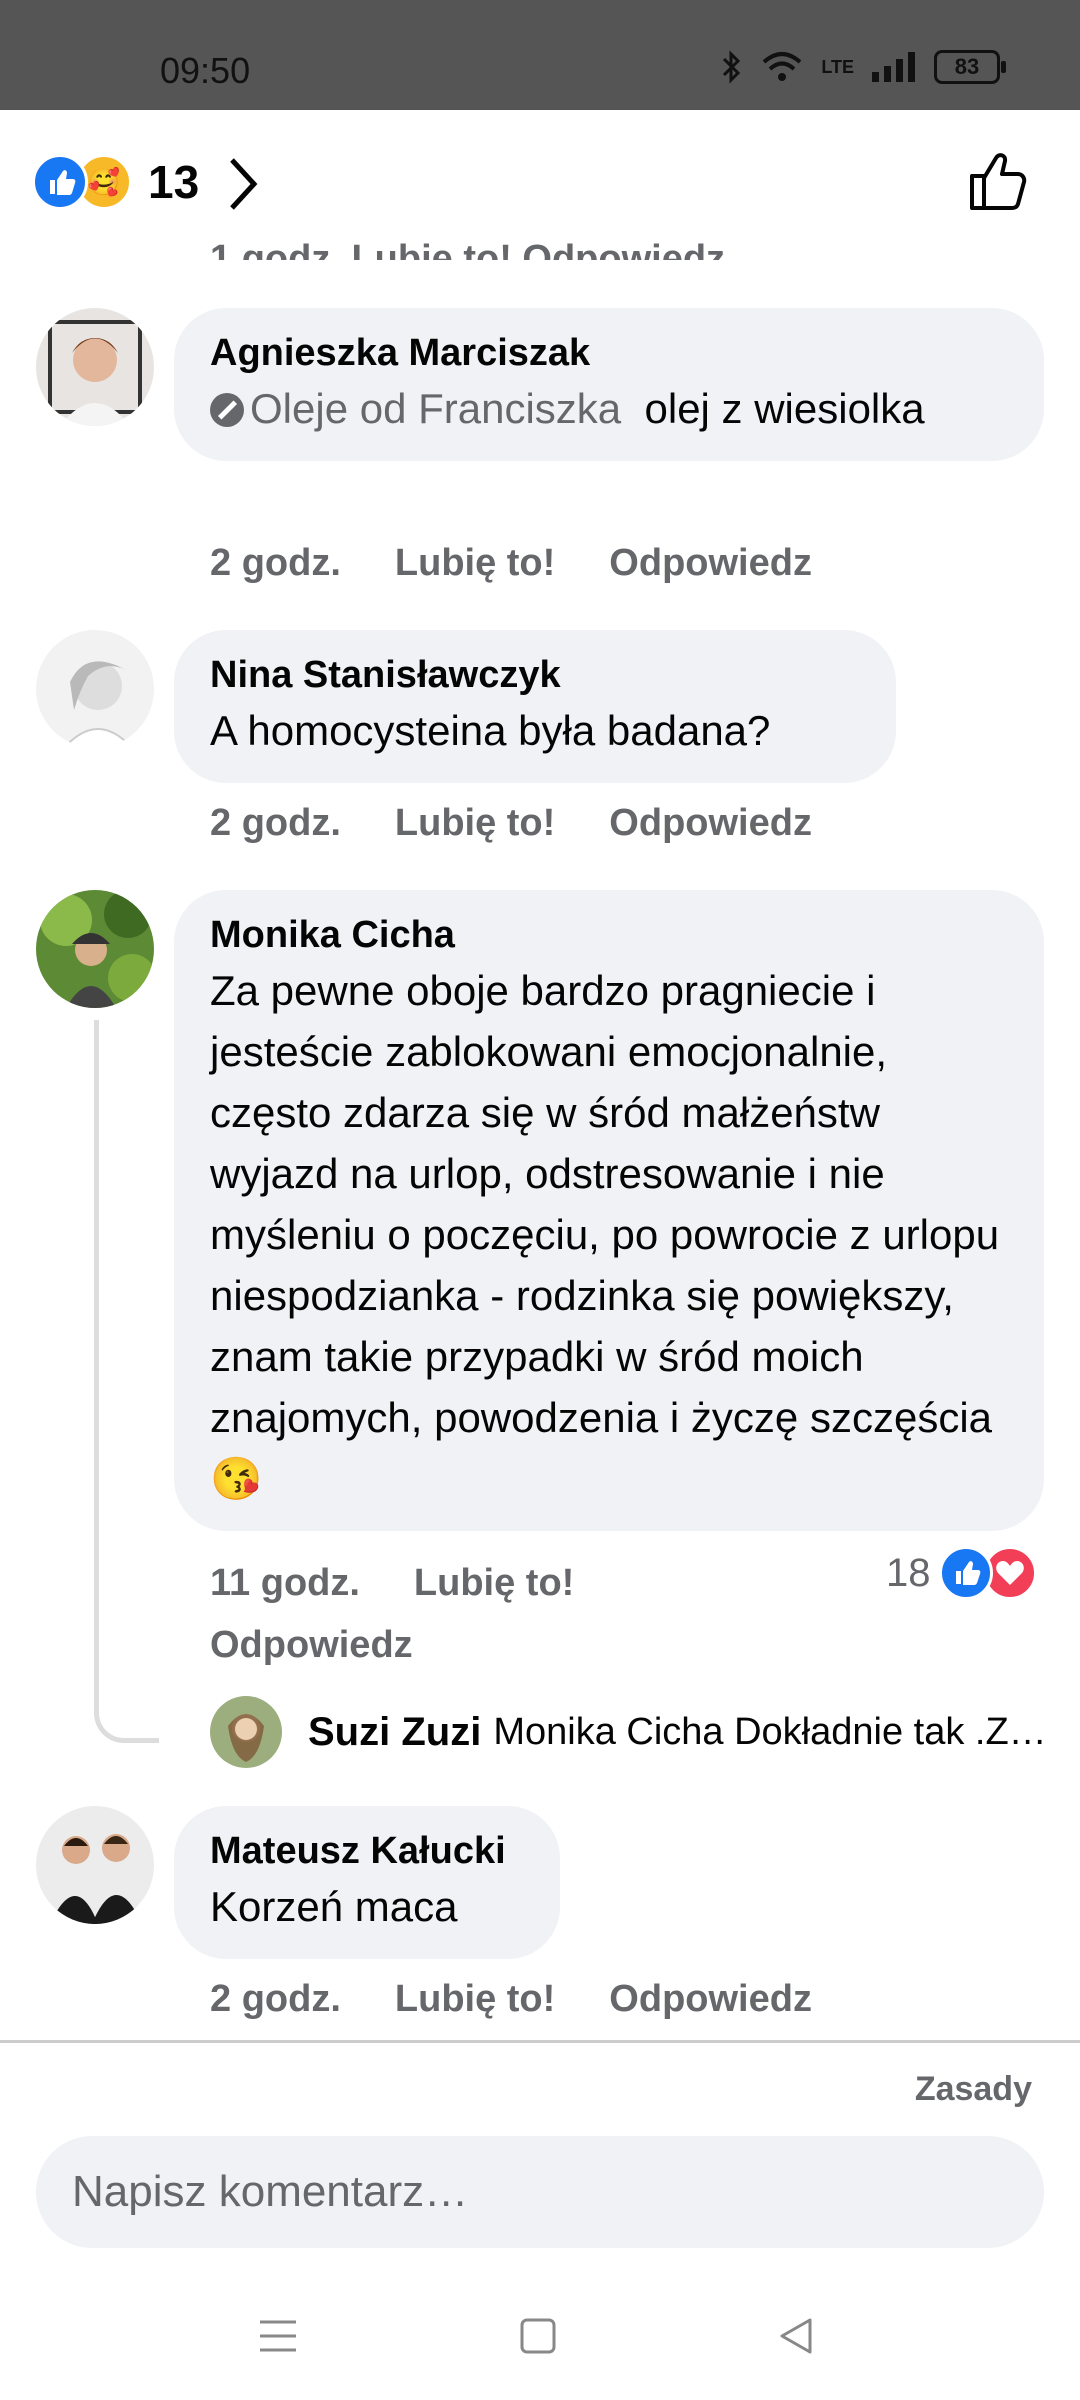 This screenshot has width=1080, height=2400. Describe the element at coordinates (535, 675) in the screenshot. I see `comment-author: Nina Stanisławczyk` at that location.